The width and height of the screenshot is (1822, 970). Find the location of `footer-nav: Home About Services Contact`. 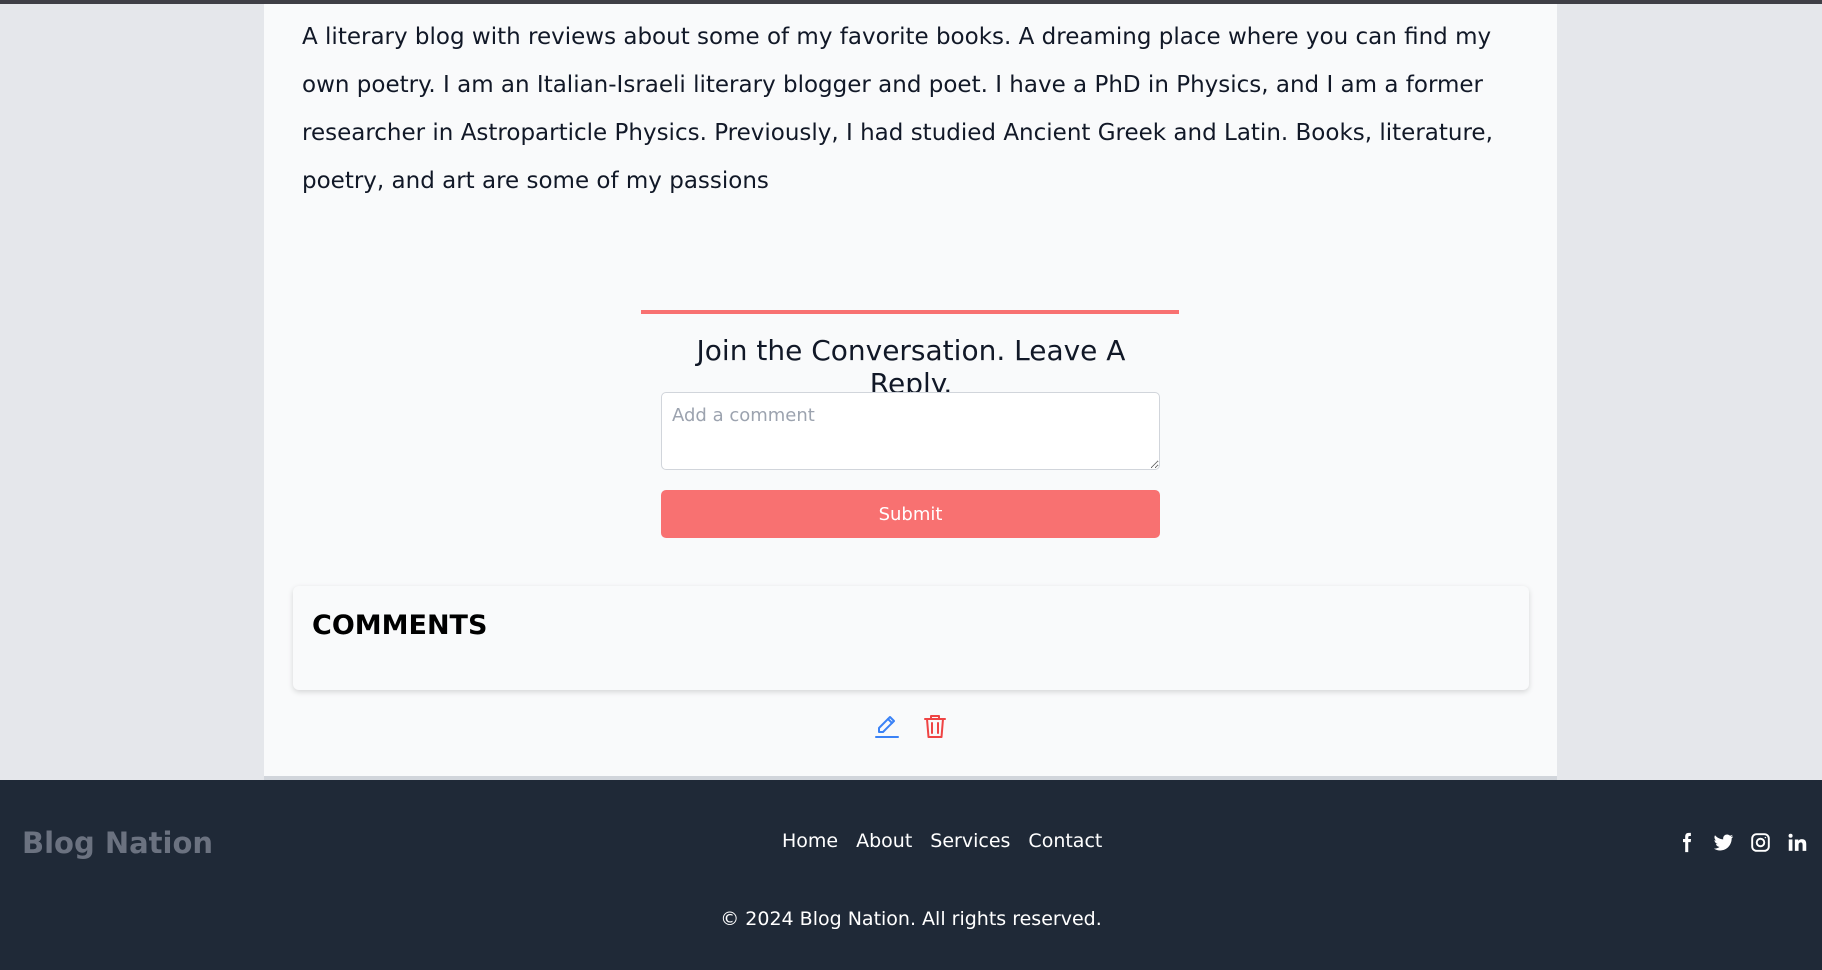

footer-nav: Home About Services Contact is located at coordinates (942, 841).